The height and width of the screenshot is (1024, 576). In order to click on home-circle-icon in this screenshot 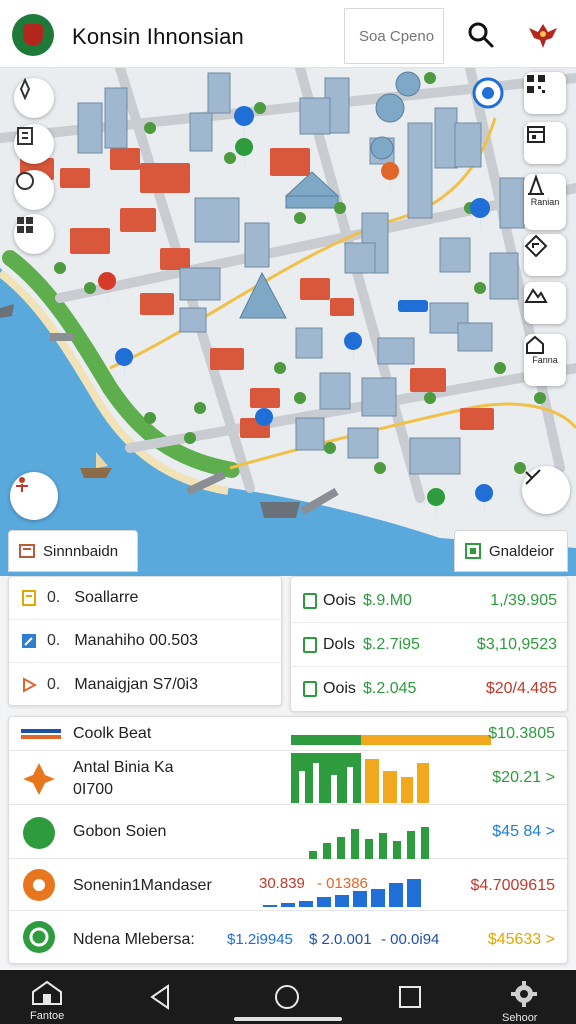, I will do `click(287, 997)`.